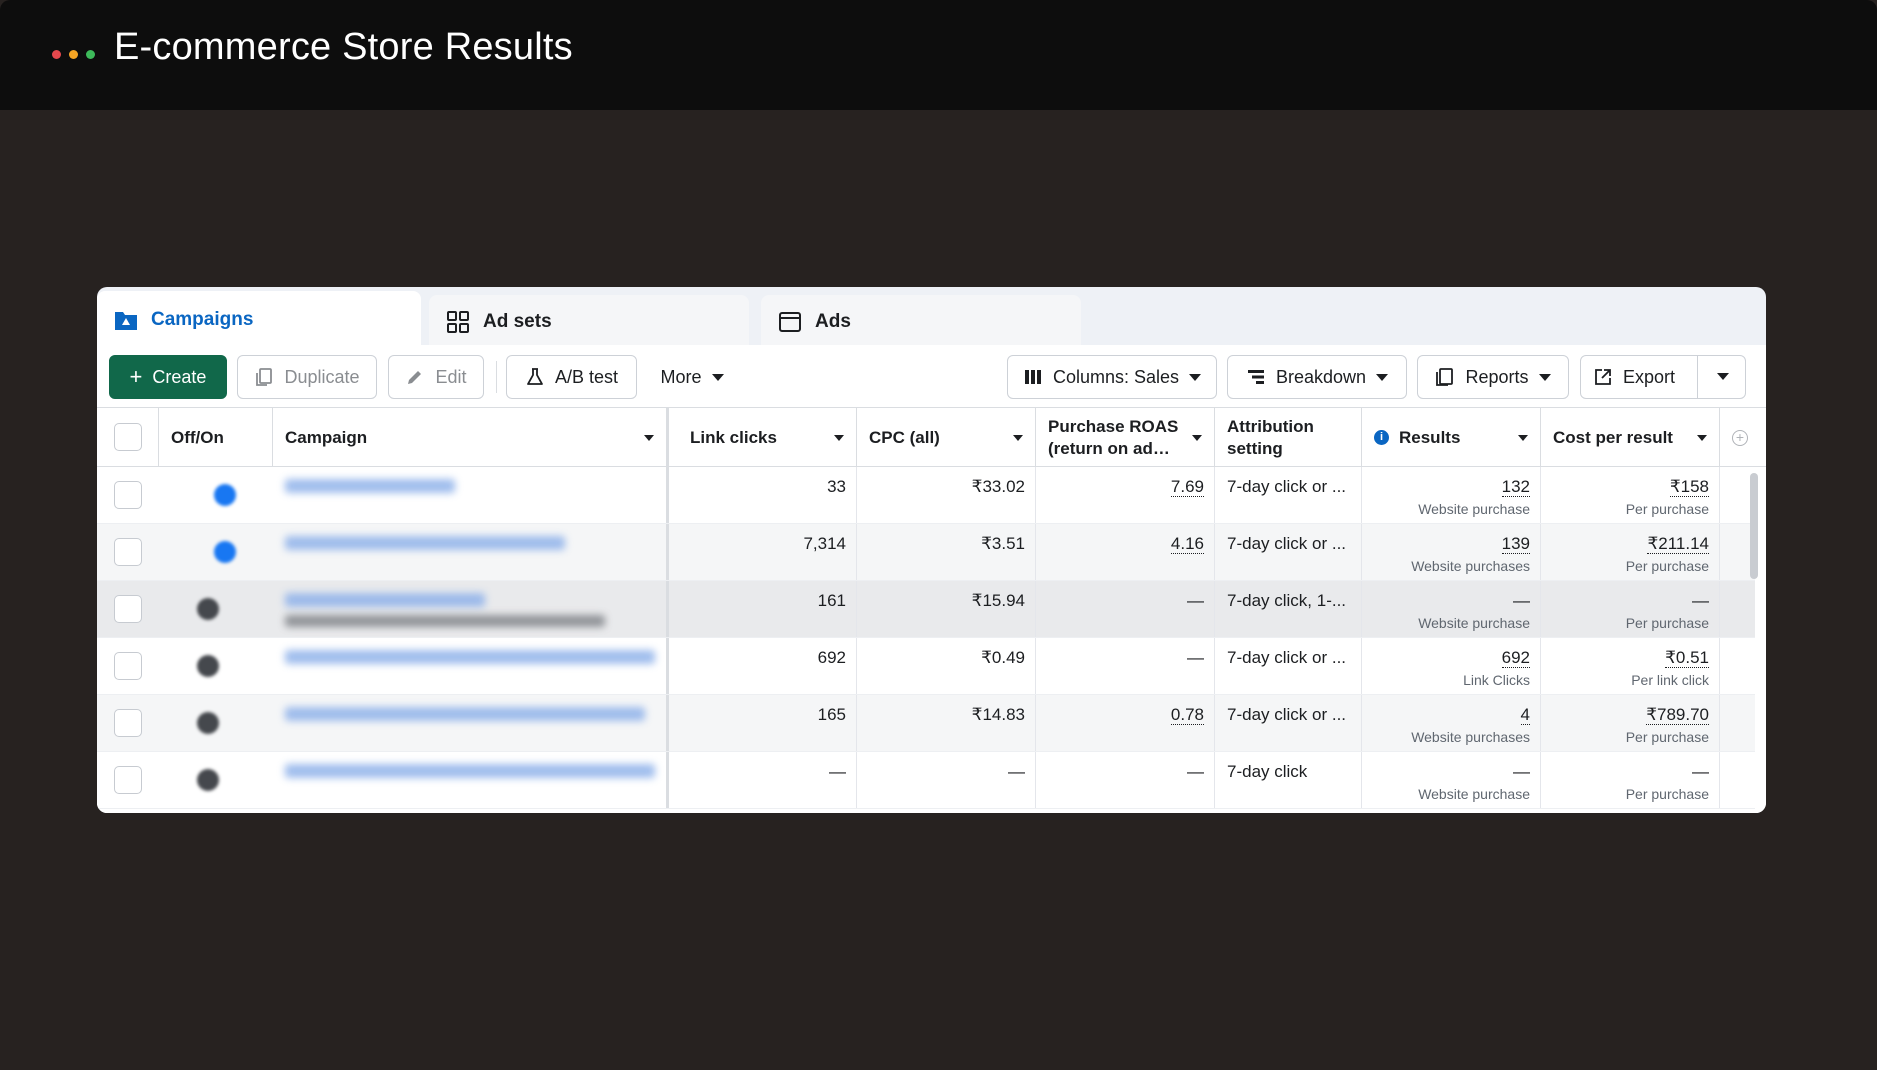  What do you see at coordinates (1116, 376) in the screenshot?
I see `columns-label: Columns: Sales` at bounding box center [1116, 376].